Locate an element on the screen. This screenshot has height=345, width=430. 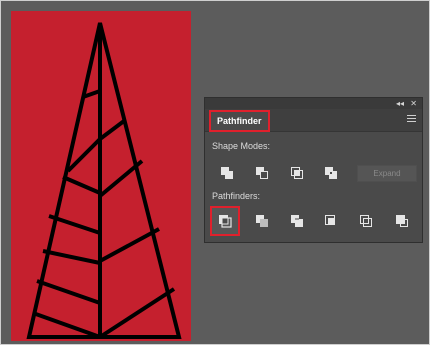
shape-modes-label: Shape Modes: is located at coordinates (241, 146).